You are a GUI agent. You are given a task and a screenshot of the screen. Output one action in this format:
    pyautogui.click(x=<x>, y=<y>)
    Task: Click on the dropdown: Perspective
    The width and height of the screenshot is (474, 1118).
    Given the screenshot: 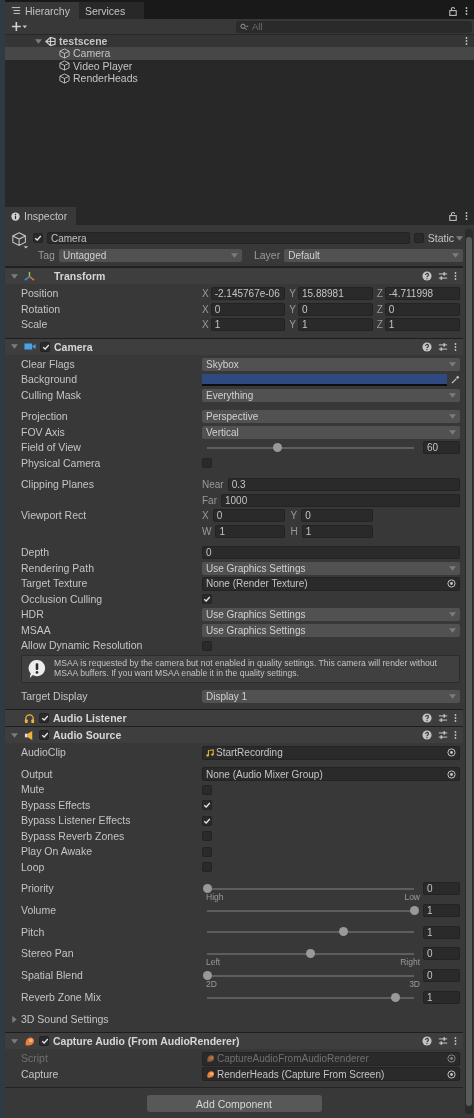 What is the action you would take?
    pyautogui.click(x=331, y=417)
    